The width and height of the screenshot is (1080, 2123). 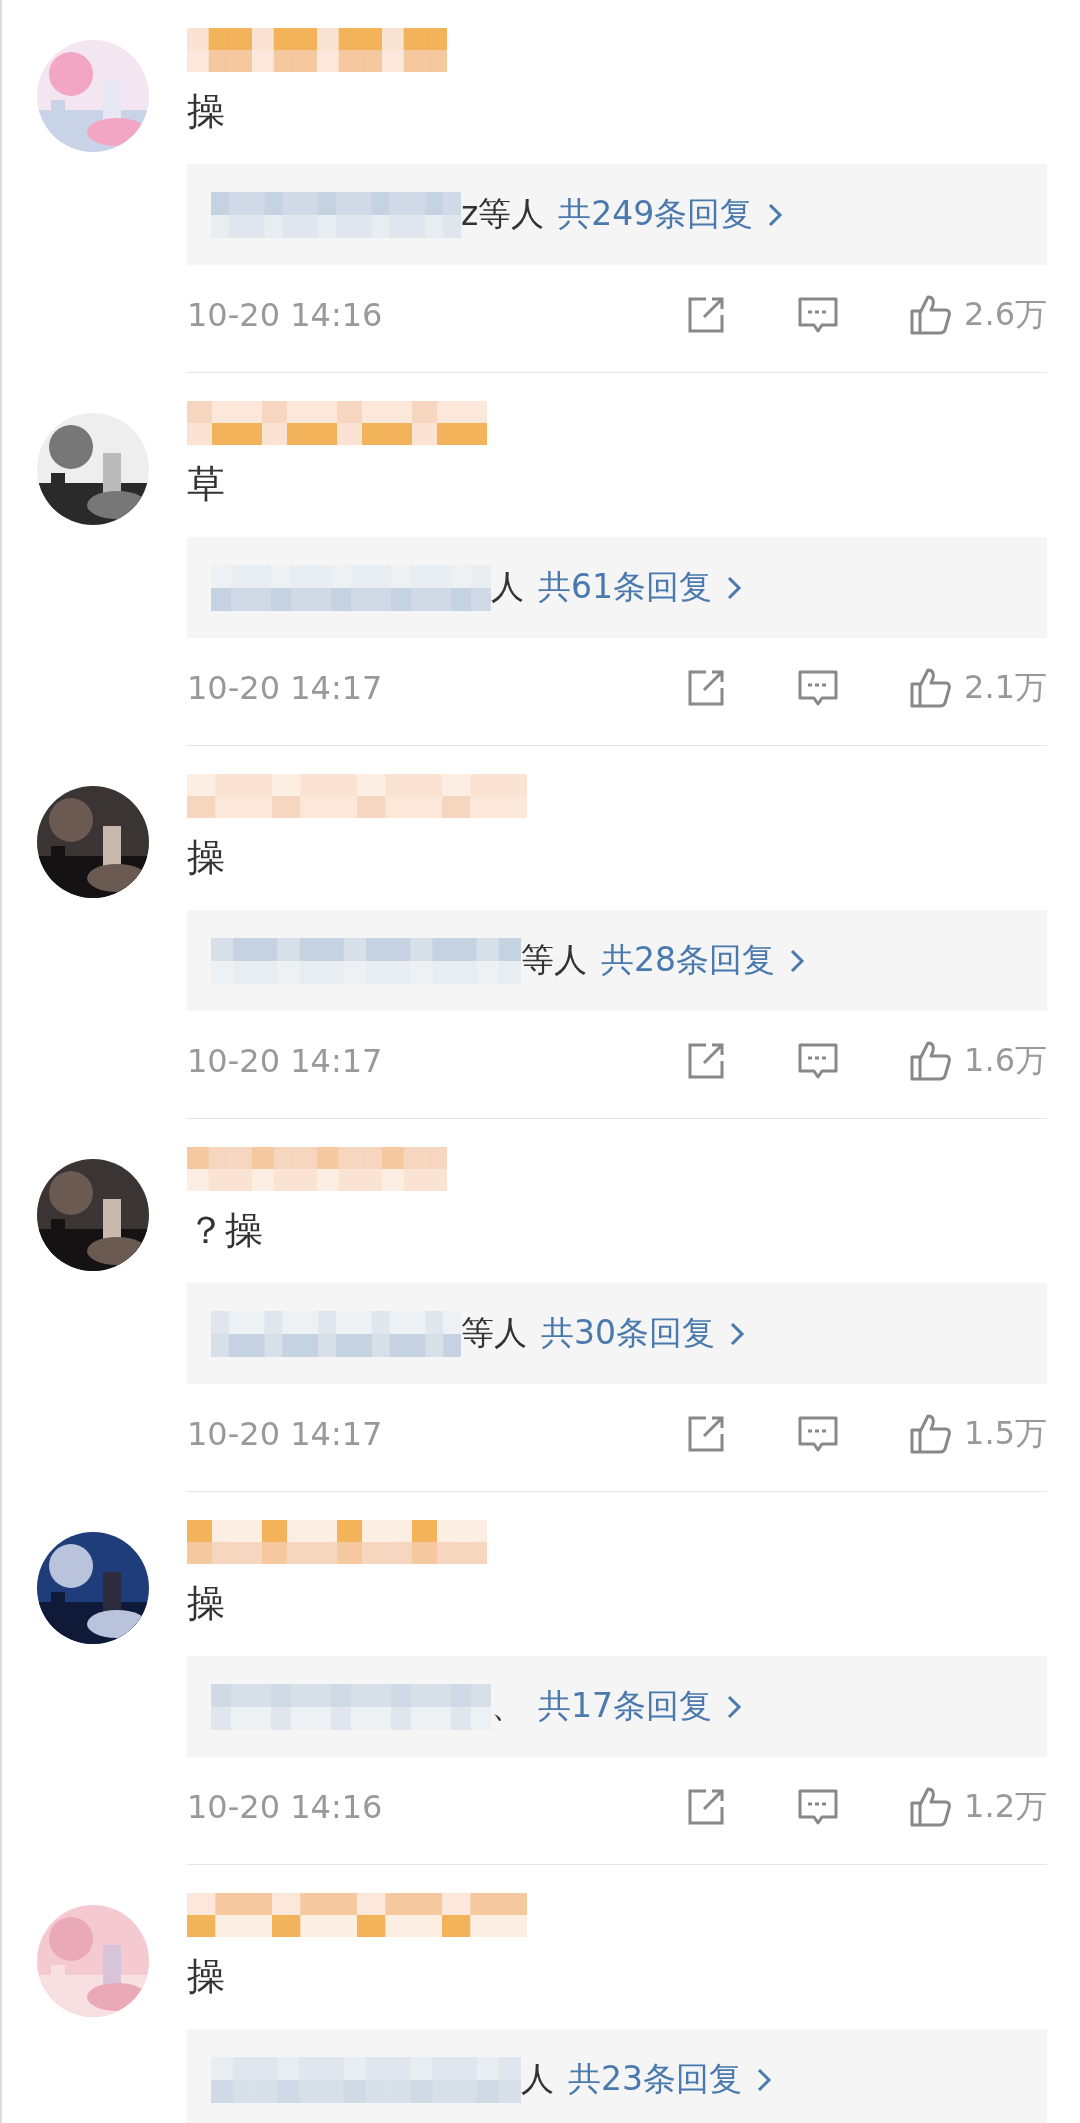 I want to click on reply-preview: 、 共17条回复, so click(x=617, y=1706).